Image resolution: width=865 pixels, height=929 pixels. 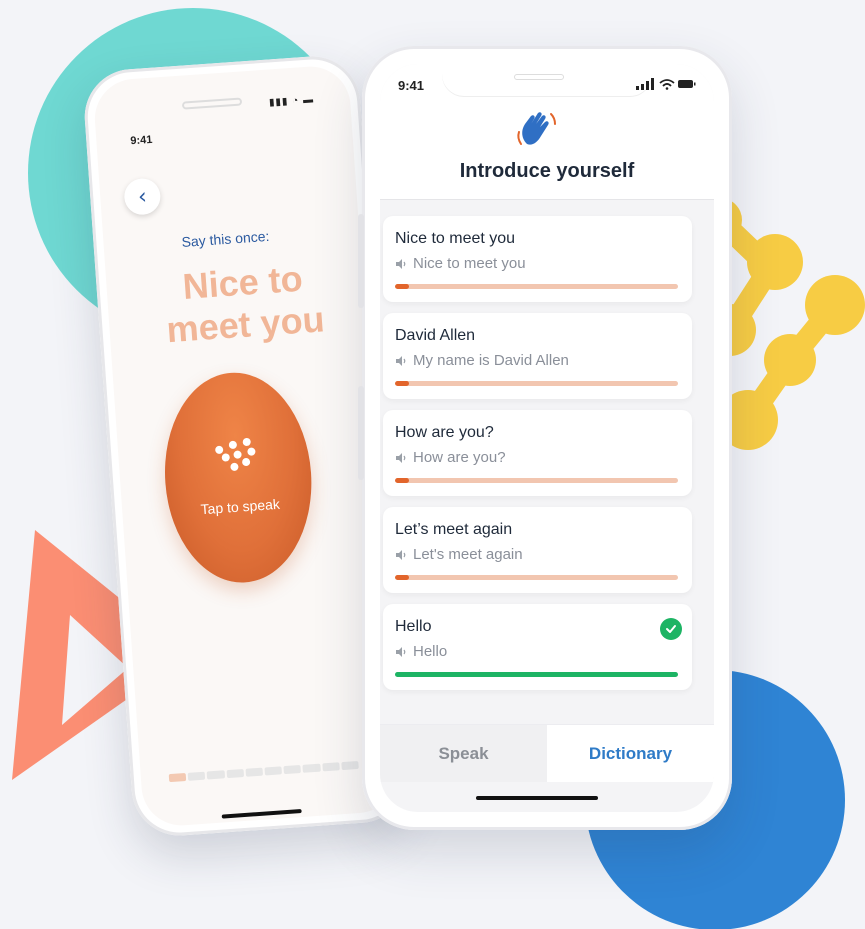 What do you see at coordinates (243, 304) in the screenshot?
I see `target-phrase: Nice to meet you` at bounding box center [243, 304].